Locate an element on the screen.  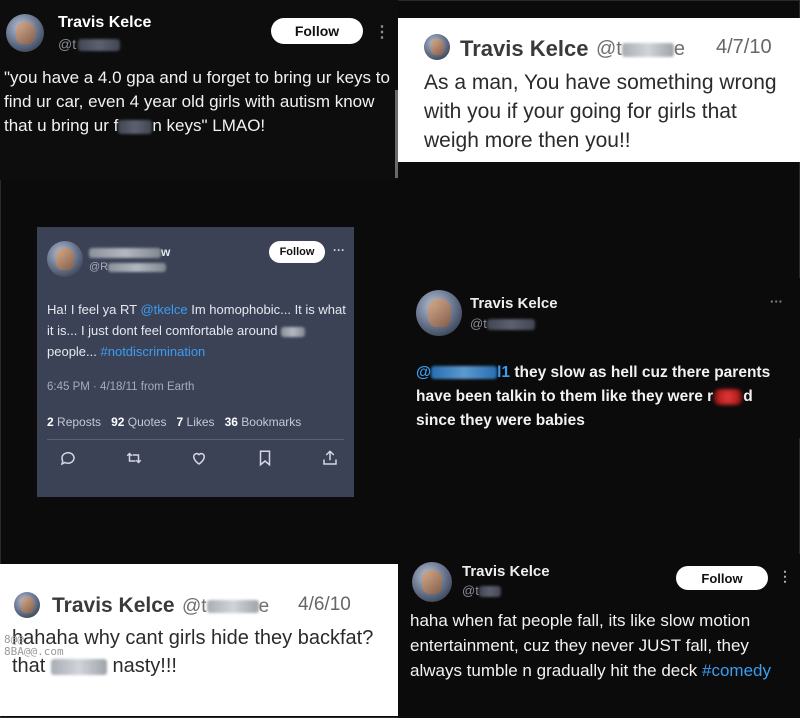
author-name: w is located at coordinates (129, 252).